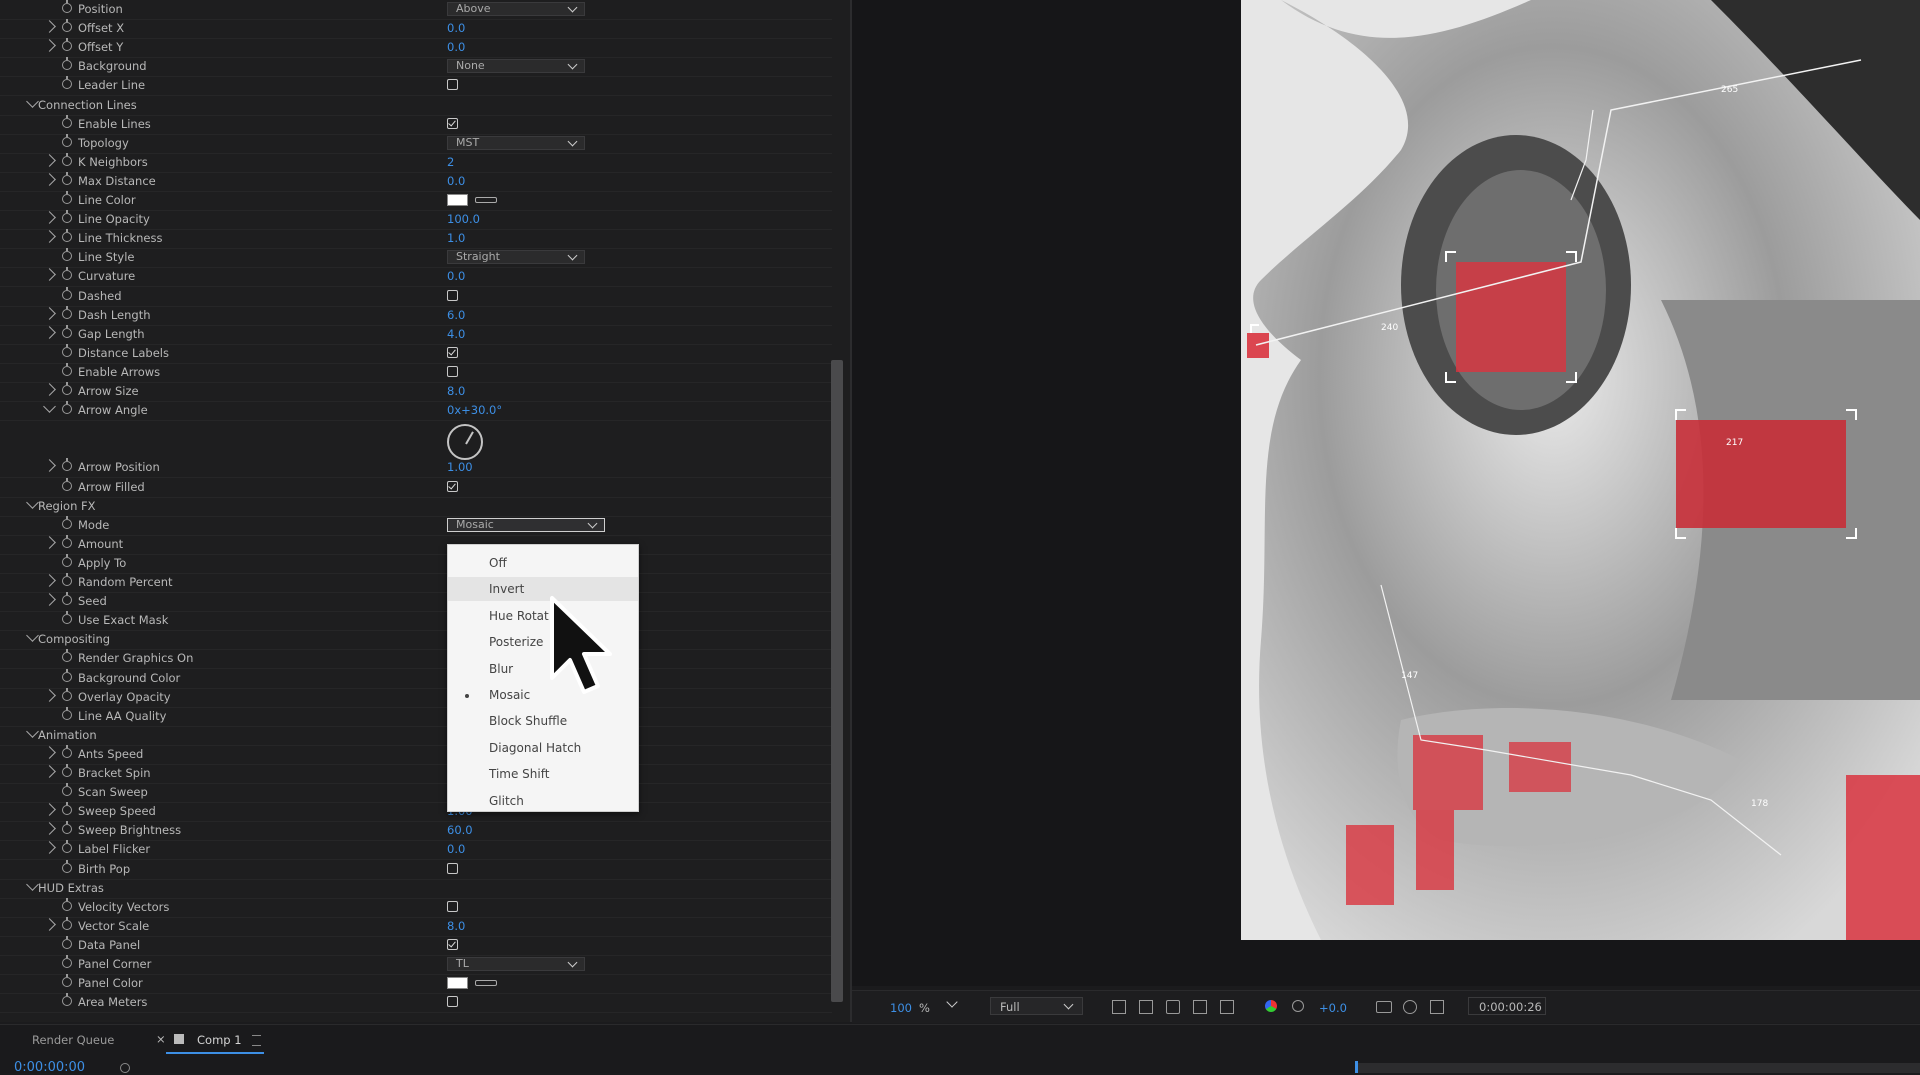 This screenshot has width=1920, height=1075. I want to click on property-dropdown: Mosaic, so click(526, 524).